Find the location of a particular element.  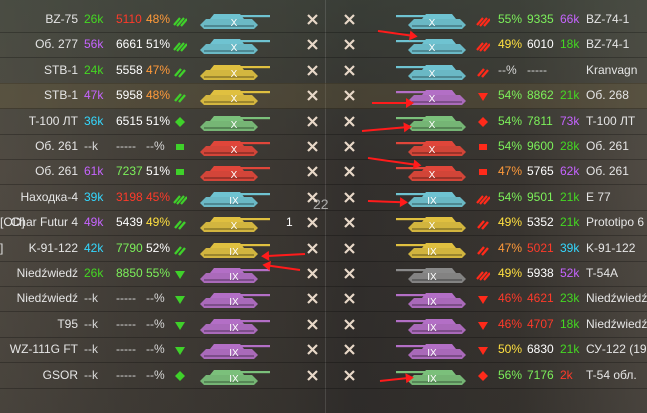

efficiency-rating: 7237 is located at coordinates (129, 171).